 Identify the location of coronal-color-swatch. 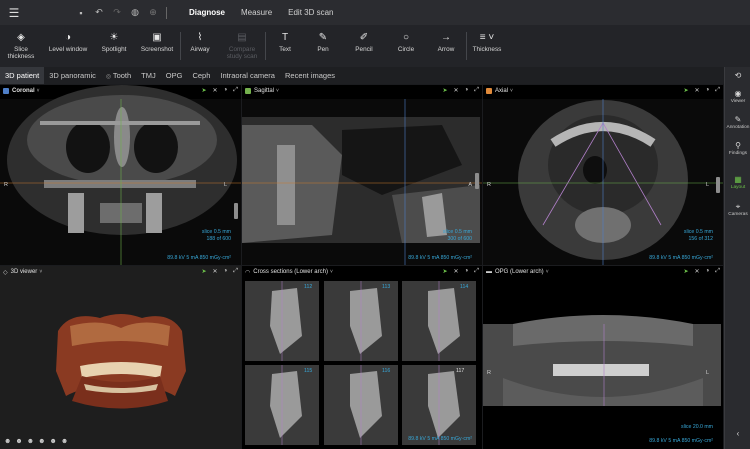
(6, 91).